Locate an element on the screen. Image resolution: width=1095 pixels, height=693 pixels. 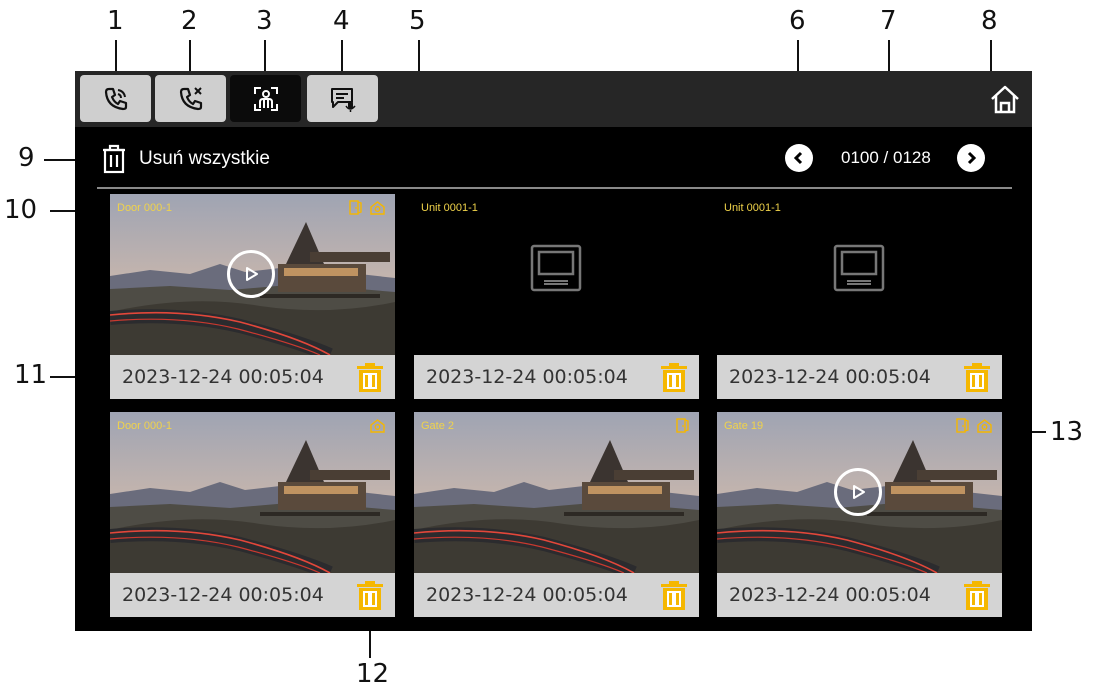
callout-7: 7 is located at coordinates (888, 21).